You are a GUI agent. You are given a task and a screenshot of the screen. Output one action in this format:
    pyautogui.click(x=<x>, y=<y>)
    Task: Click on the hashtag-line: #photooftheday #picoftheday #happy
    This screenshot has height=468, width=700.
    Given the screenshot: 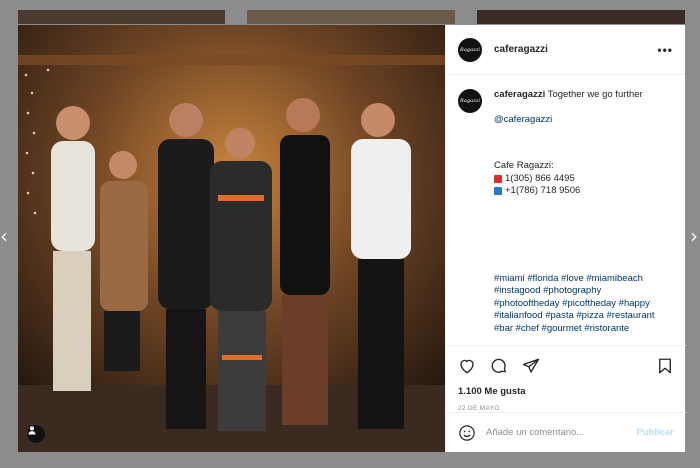 What is the action you would take?
    pyautogui.click(x=584, y=304)
    